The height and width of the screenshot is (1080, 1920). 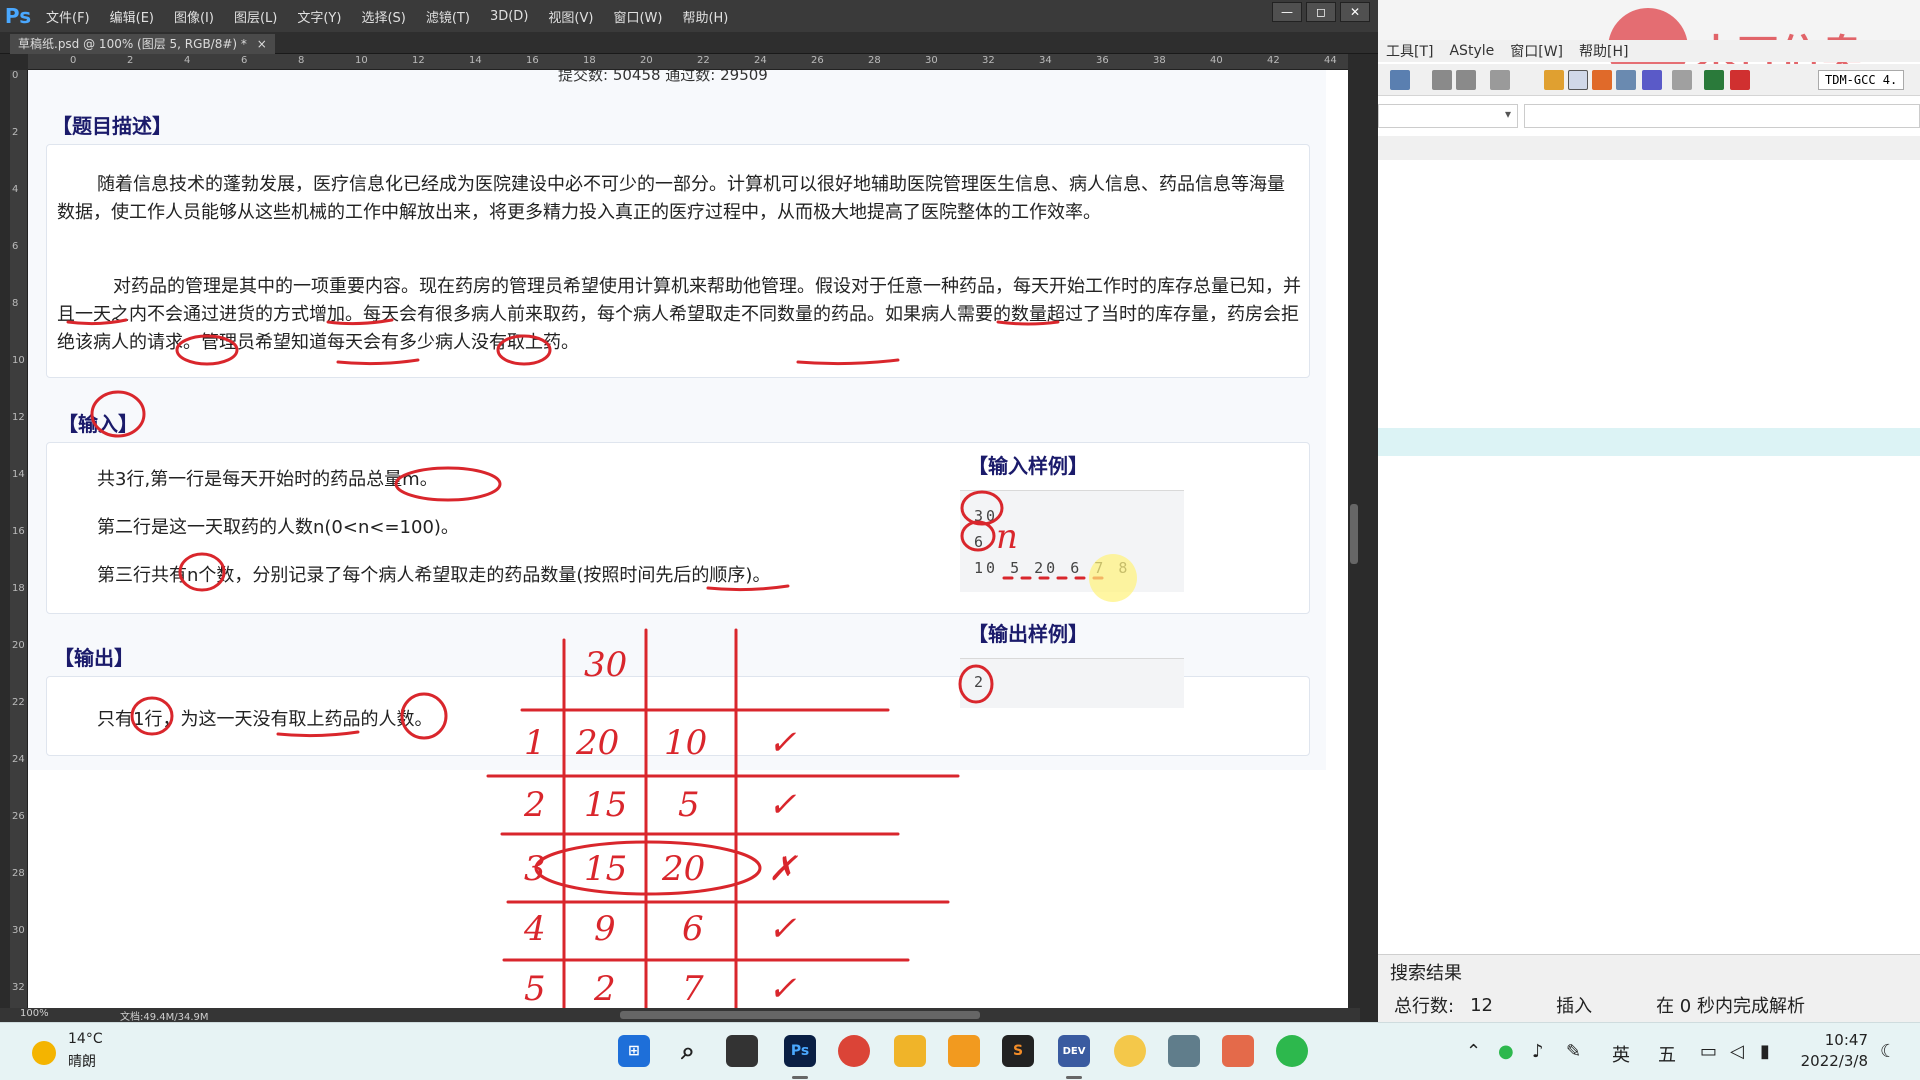 What do you see at coordinates (1330, 60) in the screenshot?
I see `ruler-top-label: 44` at bounding box center [1330, 60].